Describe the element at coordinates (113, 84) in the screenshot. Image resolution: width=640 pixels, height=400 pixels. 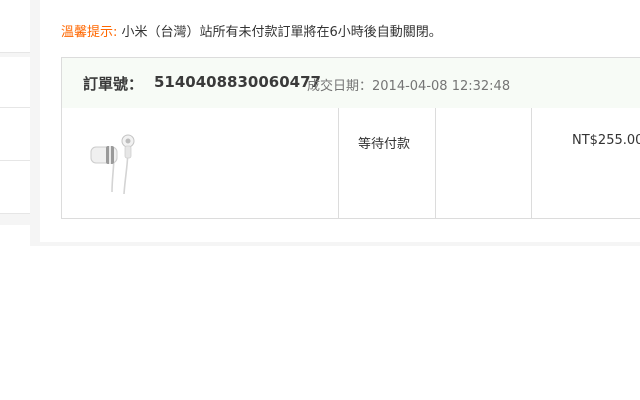
I see `order-number-label: 訂單號：` at that location.